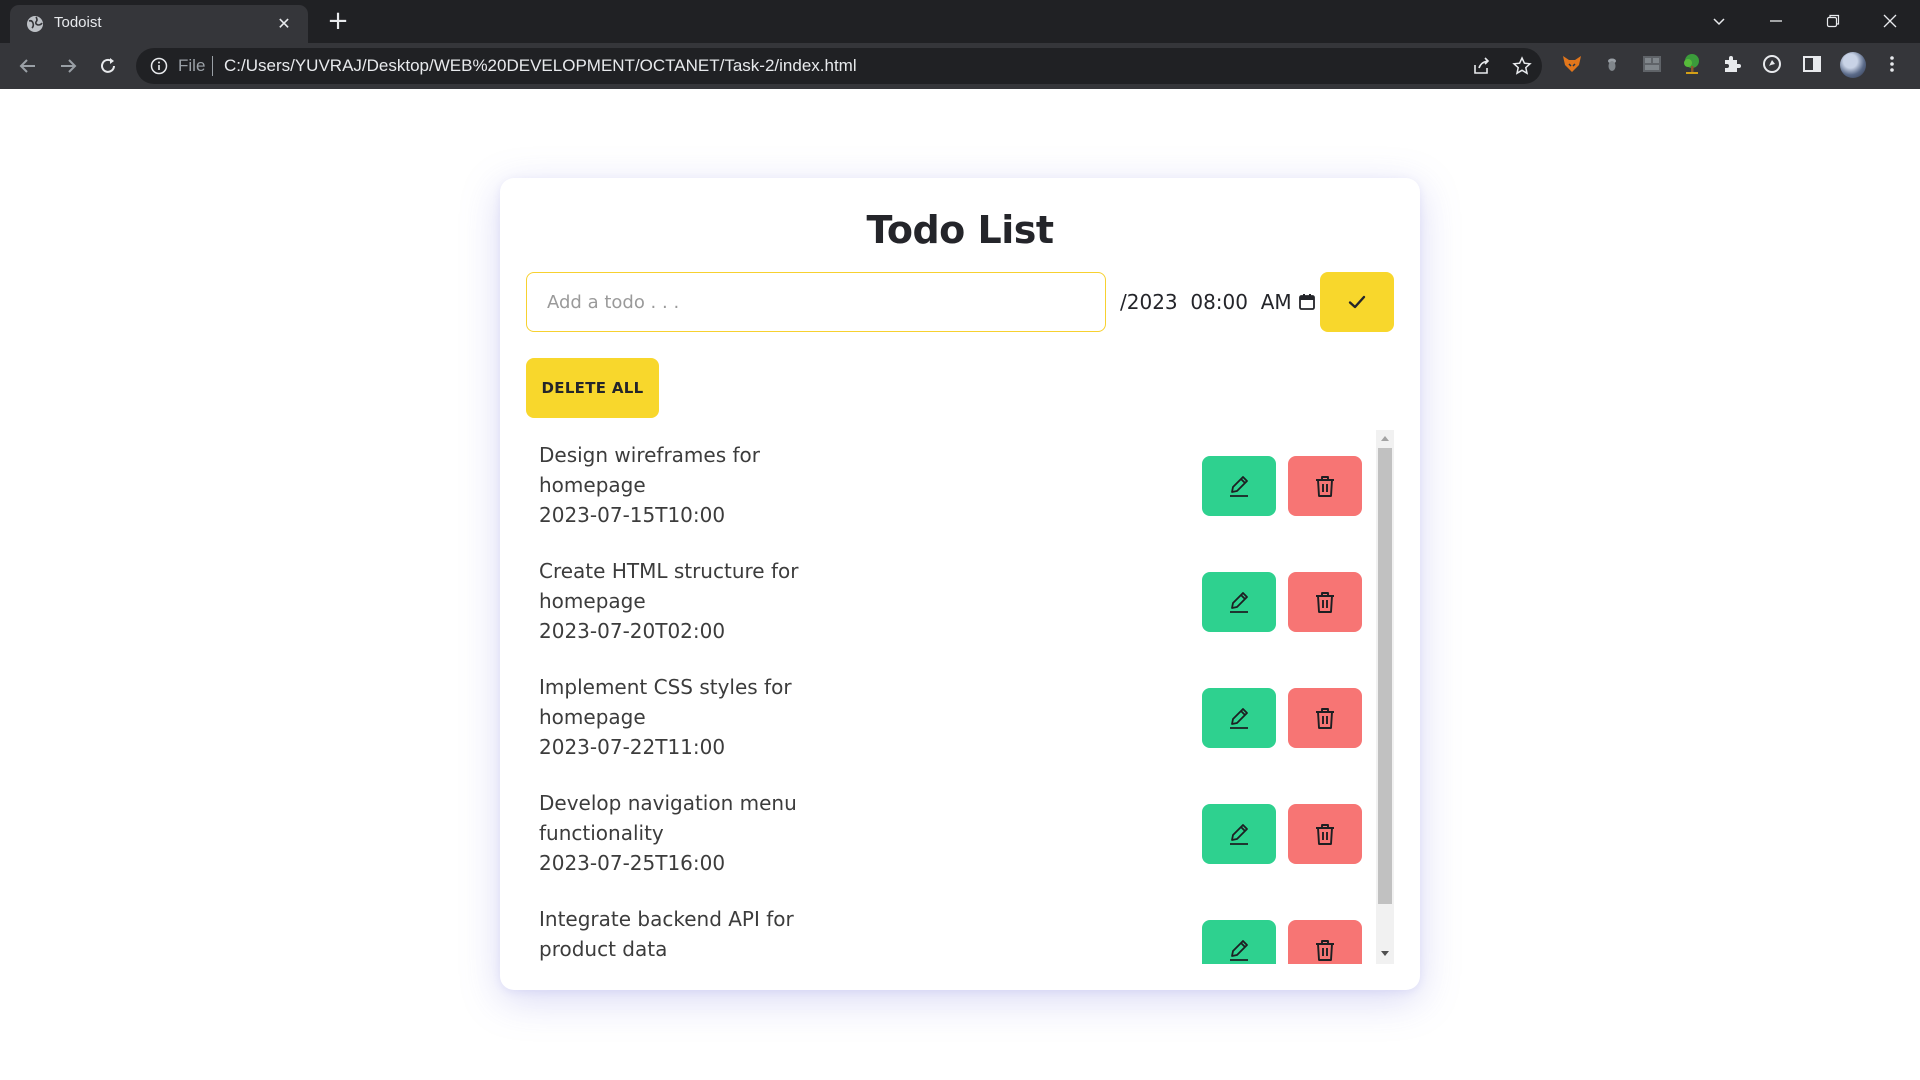 This screenshot has height=1080, width=1920. Describe the element at coordinates (1522, 66) in the screenshot. I see `bookmark-star-icon` at that location.